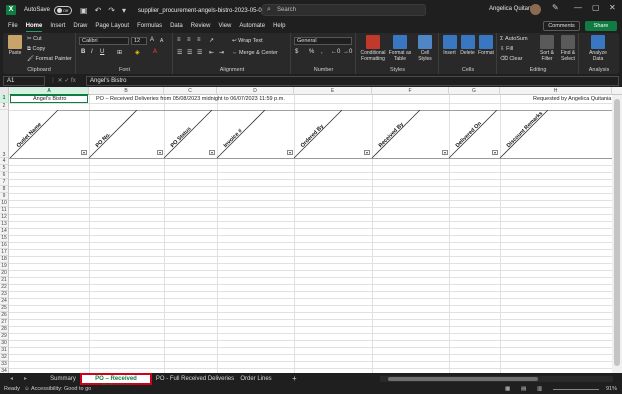  Describe the element at coordinates (572, 99) in the screenshot. I see `cell-h1: Requested by Angelica Quitania` at that location.